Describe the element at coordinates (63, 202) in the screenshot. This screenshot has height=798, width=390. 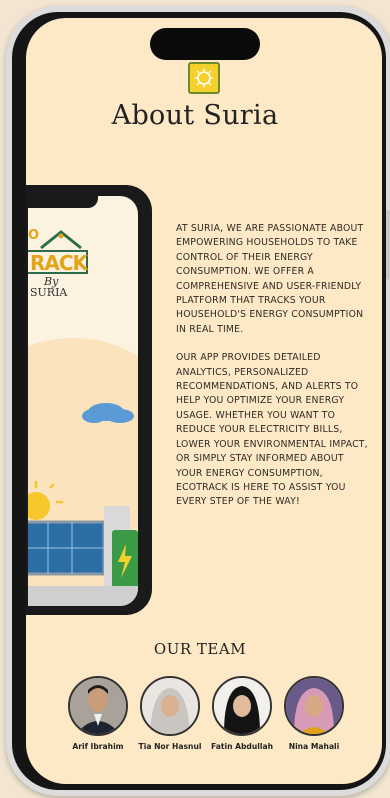
I see `mockup-notch` at that location.